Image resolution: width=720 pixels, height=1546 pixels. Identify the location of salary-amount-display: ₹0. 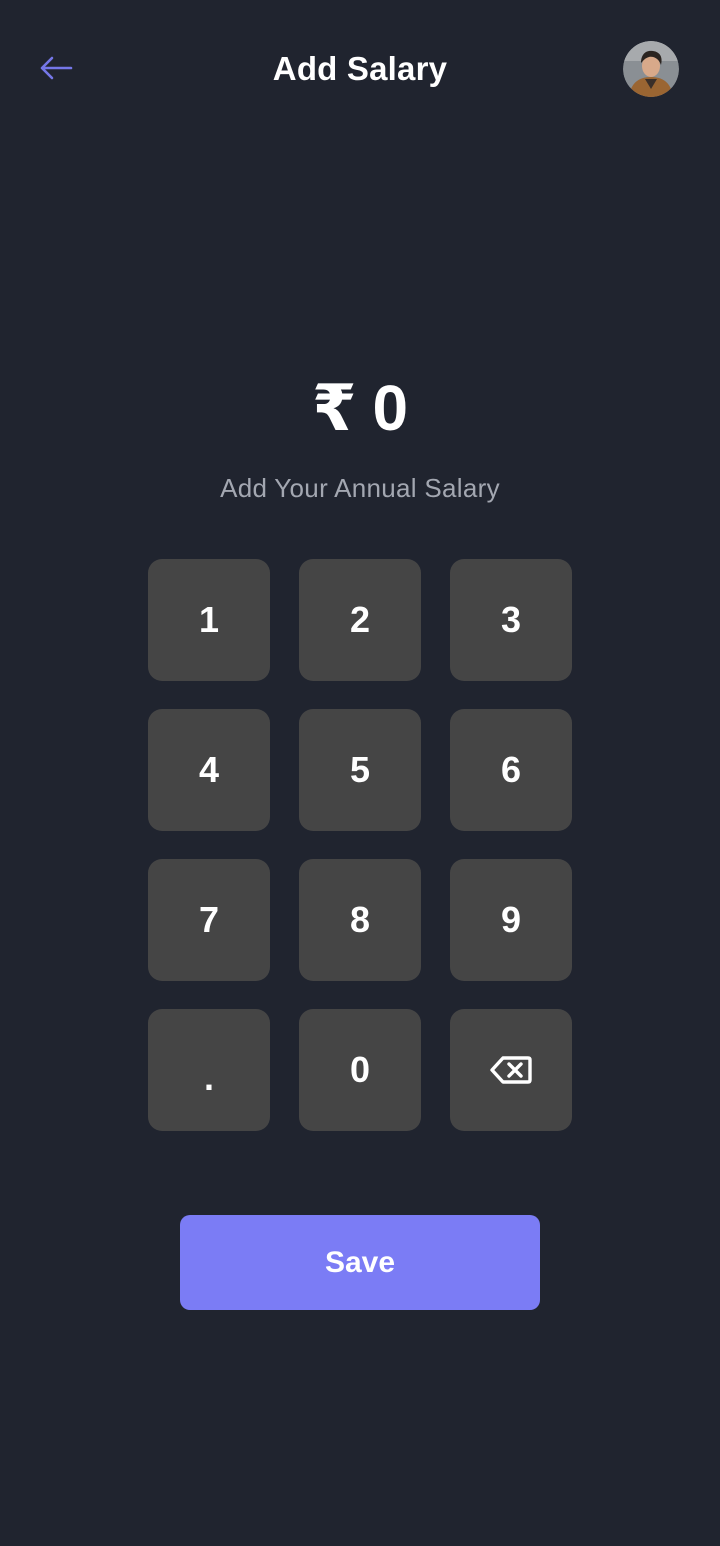
(360, 408).